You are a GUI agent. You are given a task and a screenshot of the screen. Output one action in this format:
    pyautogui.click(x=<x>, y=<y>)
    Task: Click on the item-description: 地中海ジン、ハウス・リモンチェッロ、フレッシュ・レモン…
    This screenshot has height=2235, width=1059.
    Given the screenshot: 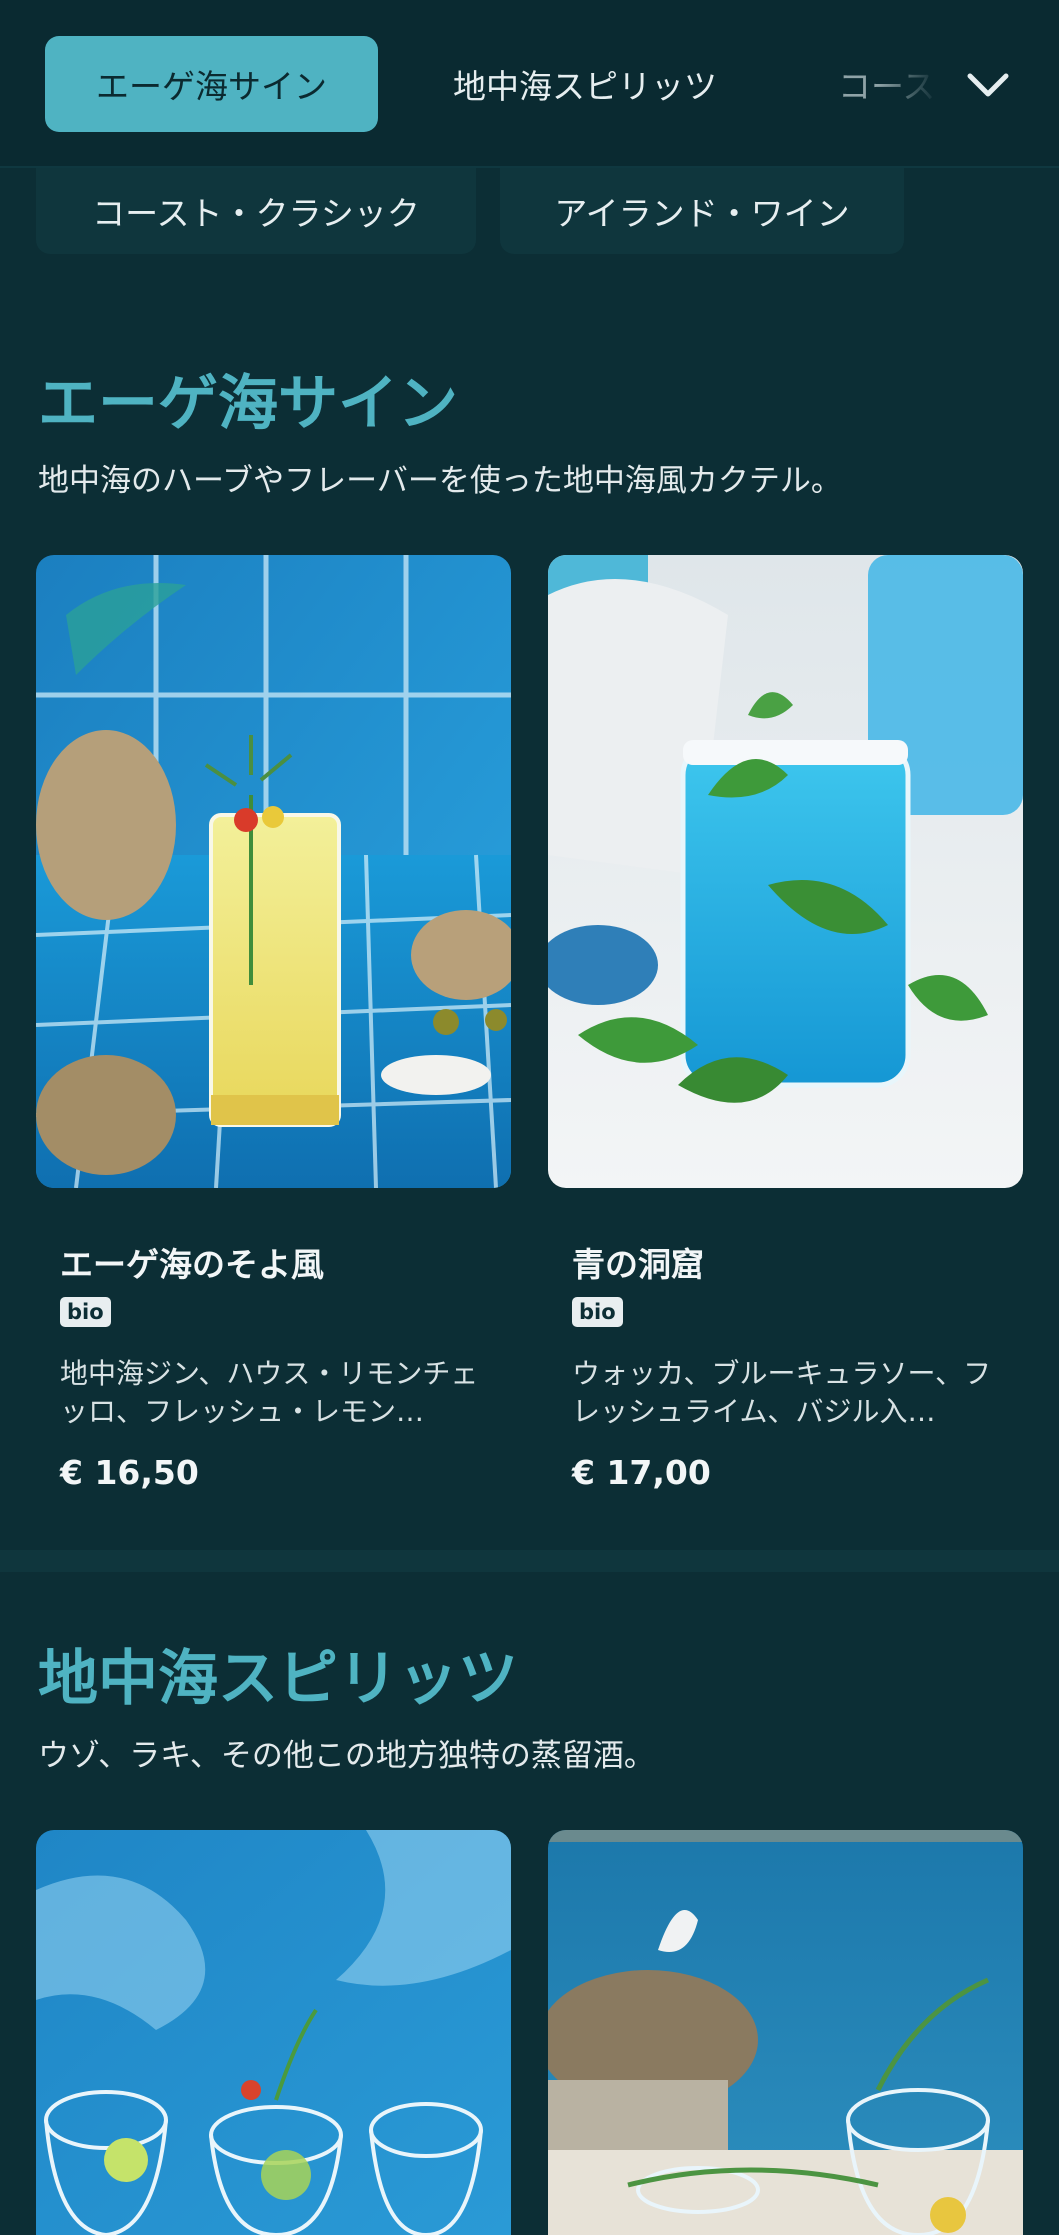 What is the action you would take?
    pyautogui.click(x=269, y=1392)
    